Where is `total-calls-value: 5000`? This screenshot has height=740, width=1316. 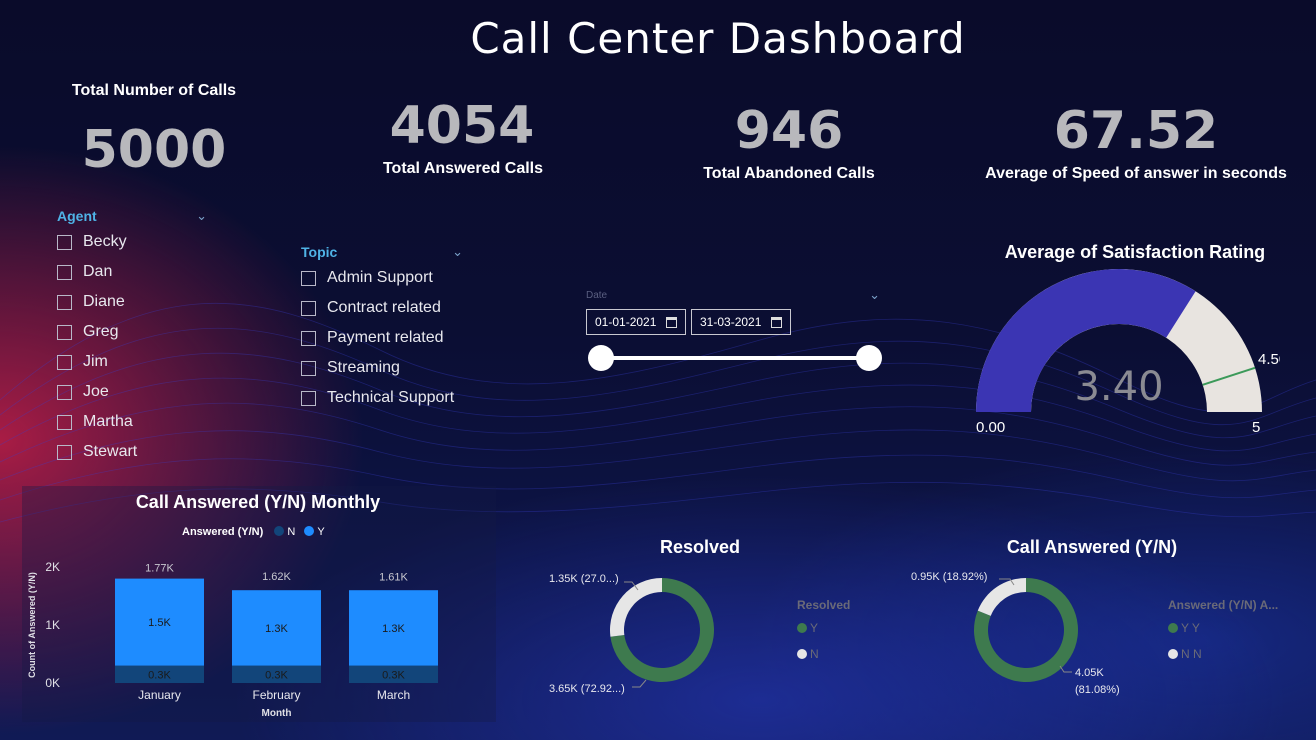 total-calls-value: 5000 is located at coordinates (154, 150).